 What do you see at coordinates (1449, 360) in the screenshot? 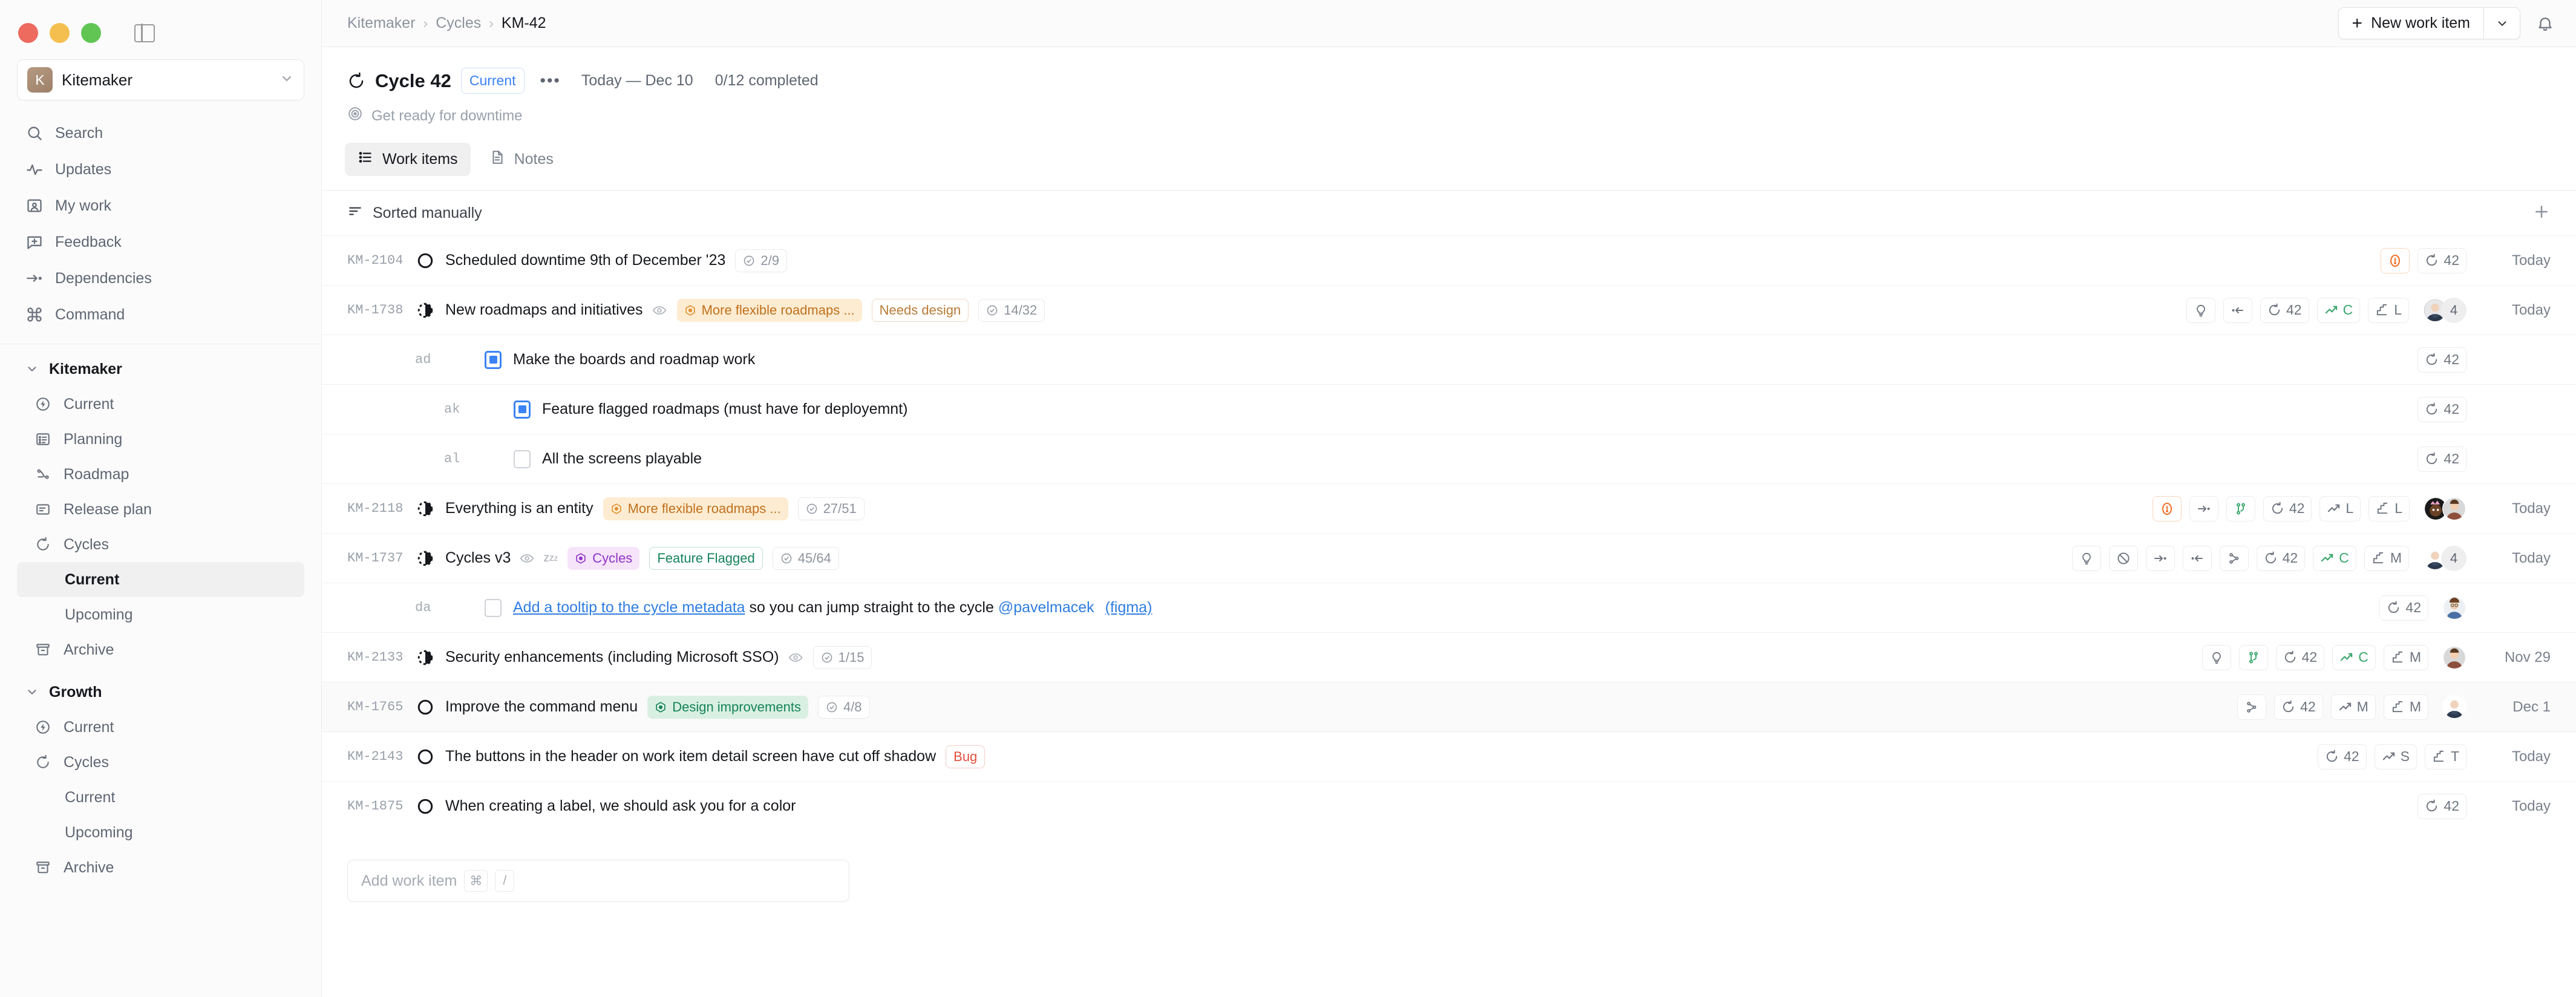
I see `table-row: ad Make the boards and roadmap work 42` at bounding box center [1449, 360].